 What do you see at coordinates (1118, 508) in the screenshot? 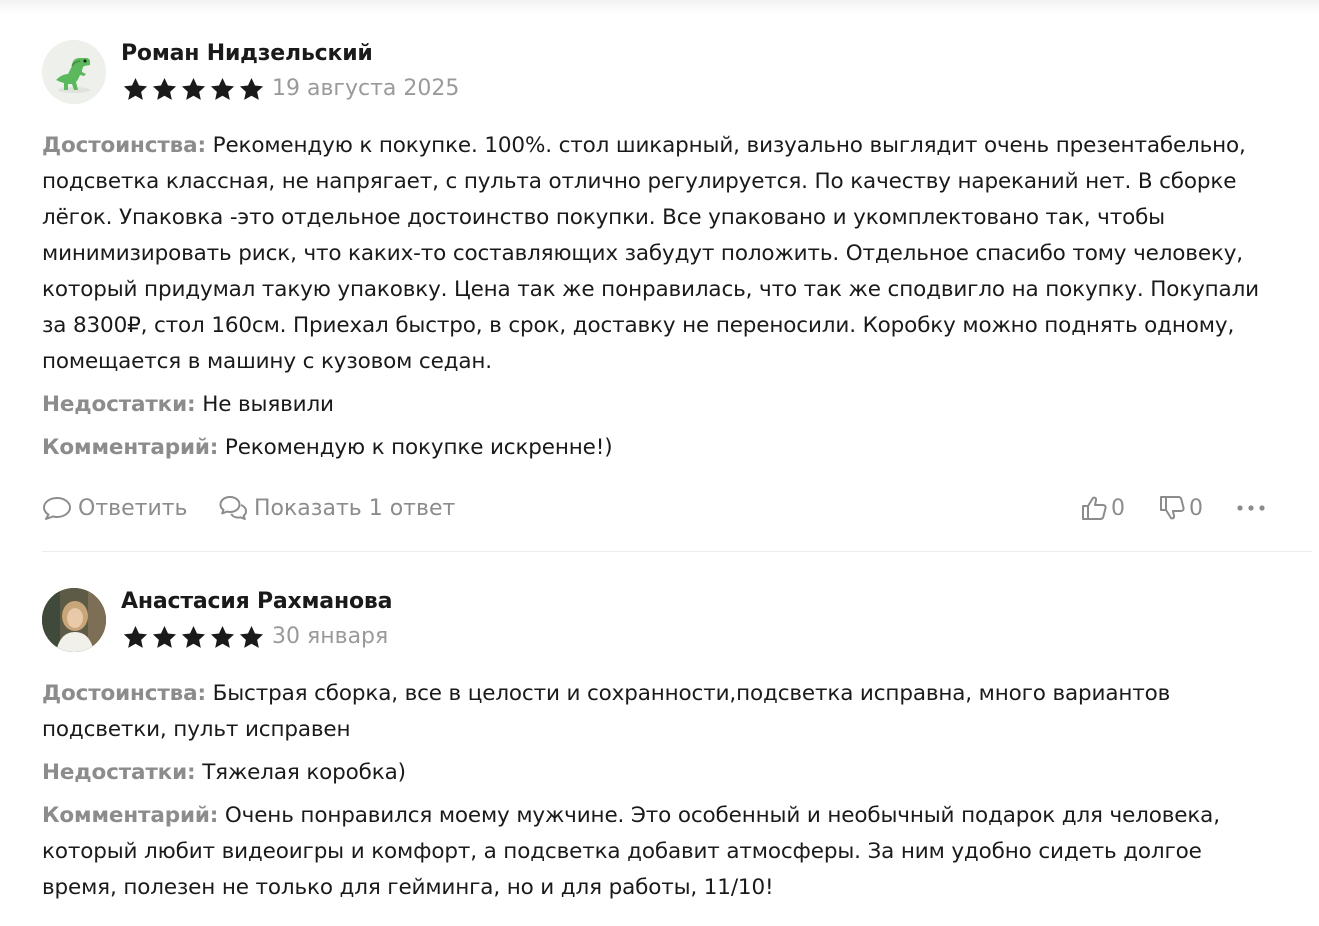
I see `like-count: 0` at bounding box center [1118, 508].